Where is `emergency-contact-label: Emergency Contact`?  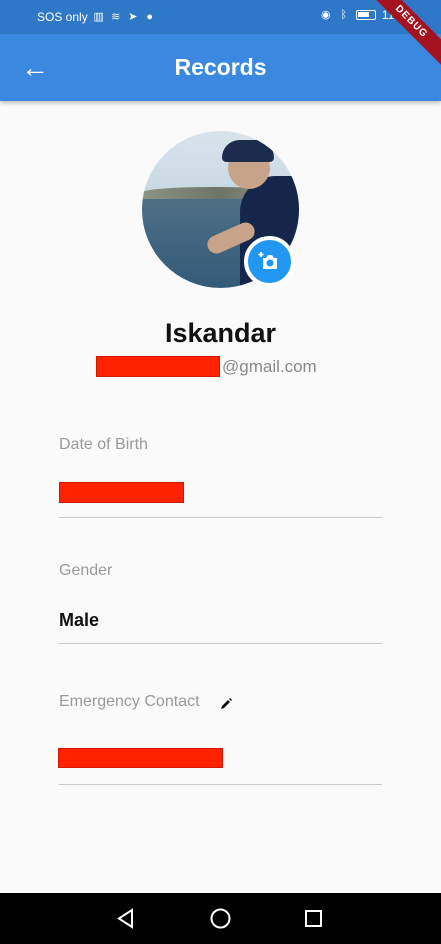 emergency-contact-label: Emergency Contact is located at coordinates (129, 701).